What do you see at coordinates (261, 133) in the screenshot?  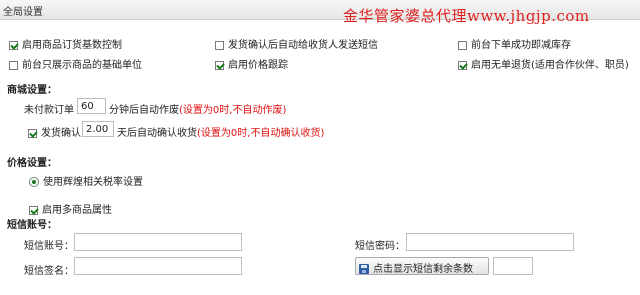 I see `ship-hint: (设置为0时,不自动确认收货)` at bounding box center [261, 133].